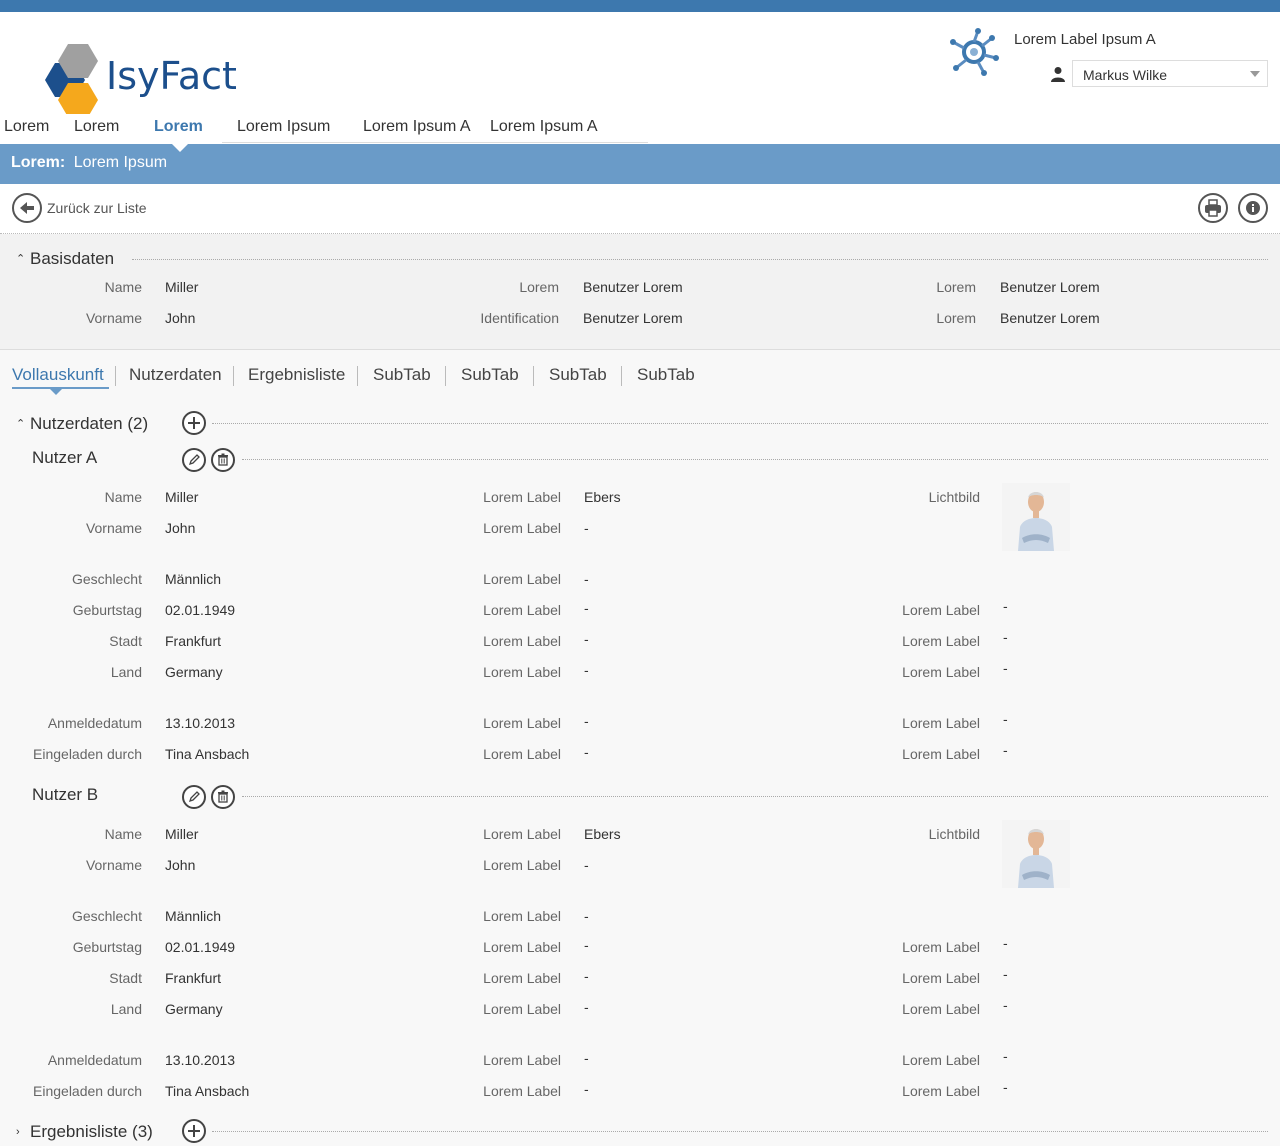 The height and width of the screenshot is (1146, 1280). I want to click on field-value: Miller, so click(182, 834).